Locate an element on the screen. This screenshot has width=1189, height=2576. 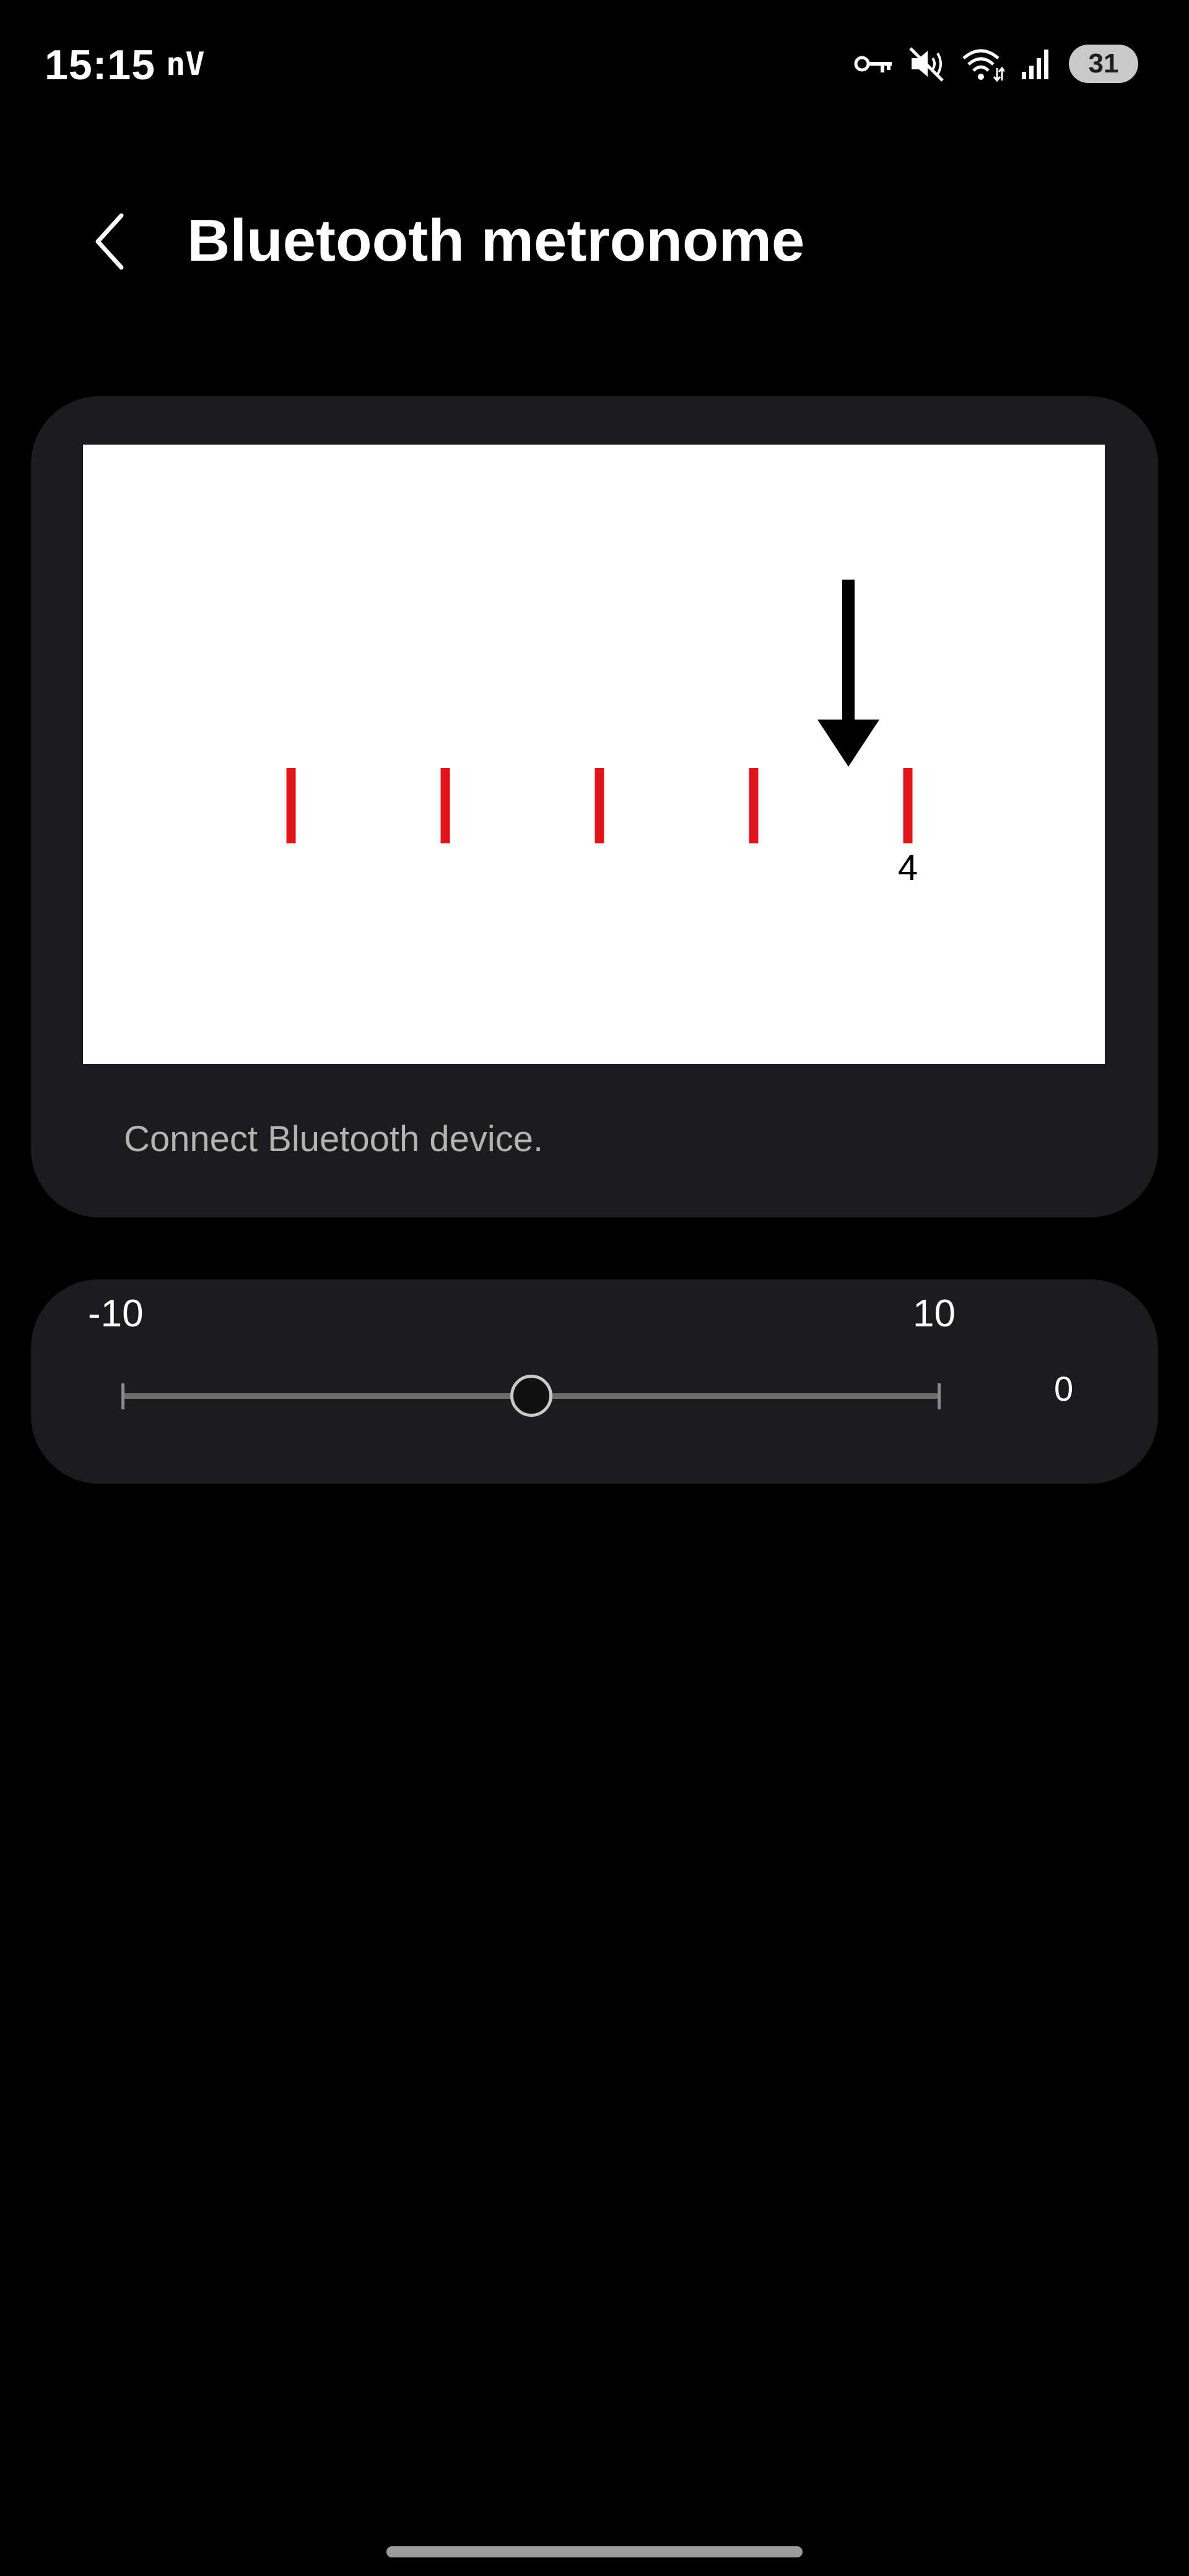
mute-icon is located at coordinates (927, 64).